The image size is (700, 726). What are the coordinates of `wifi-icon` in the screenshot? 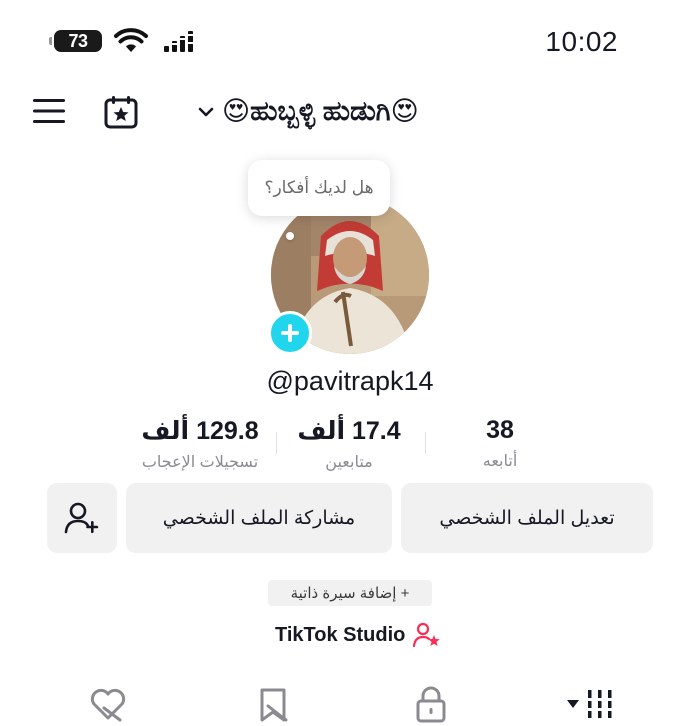 It's located at (131, 40).